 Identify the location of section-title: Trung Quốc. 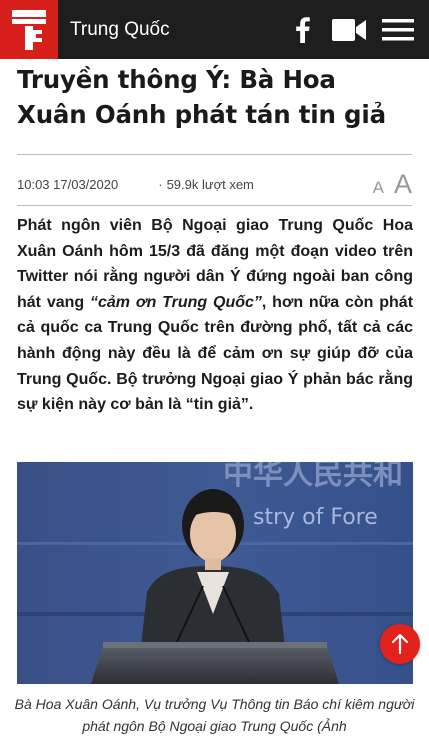
(179, 30).